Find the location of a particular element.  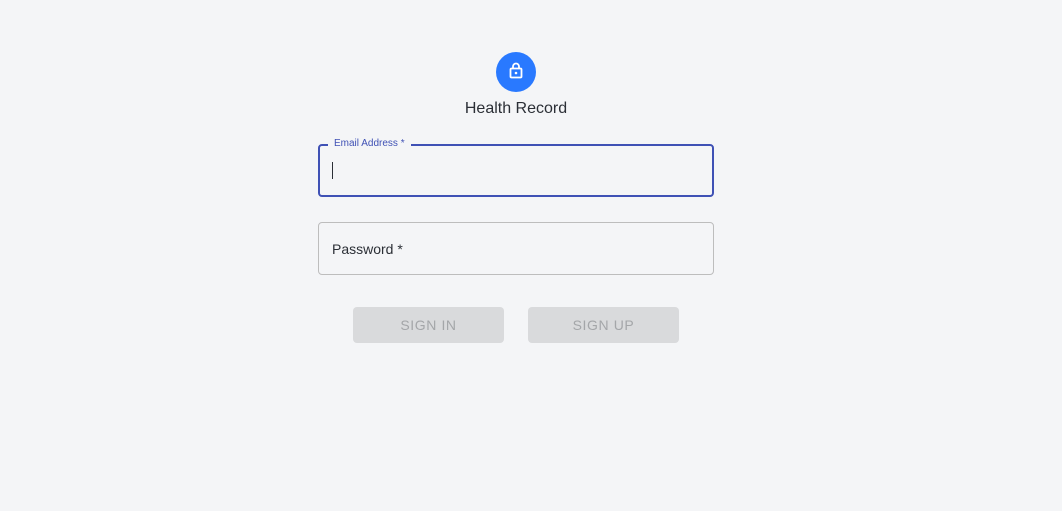

email-field: Email Address * is located at coordinates (516, 167).